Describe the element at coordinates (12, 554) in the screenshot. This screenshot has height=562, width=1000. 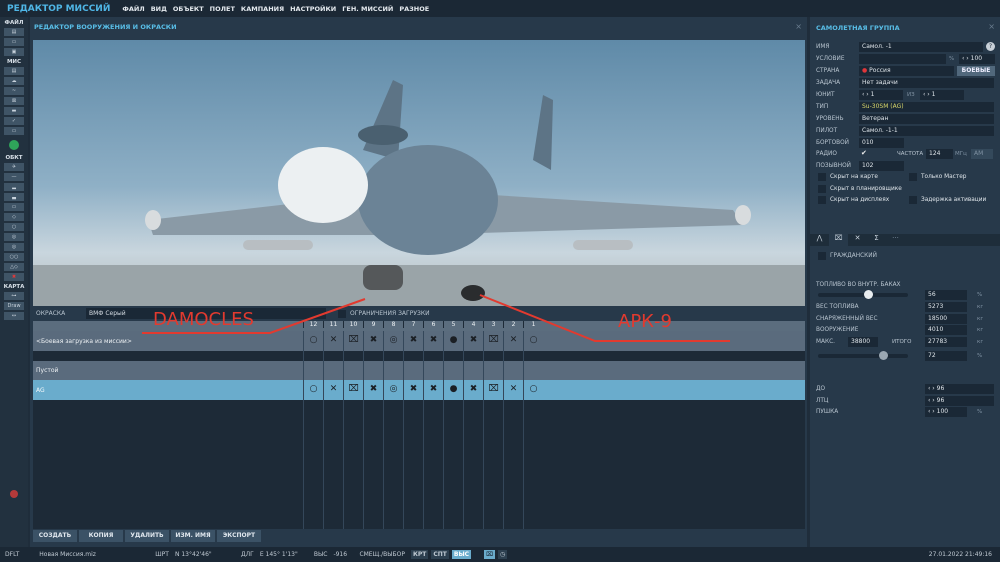
I see `profile-select: DFLT` at that location.